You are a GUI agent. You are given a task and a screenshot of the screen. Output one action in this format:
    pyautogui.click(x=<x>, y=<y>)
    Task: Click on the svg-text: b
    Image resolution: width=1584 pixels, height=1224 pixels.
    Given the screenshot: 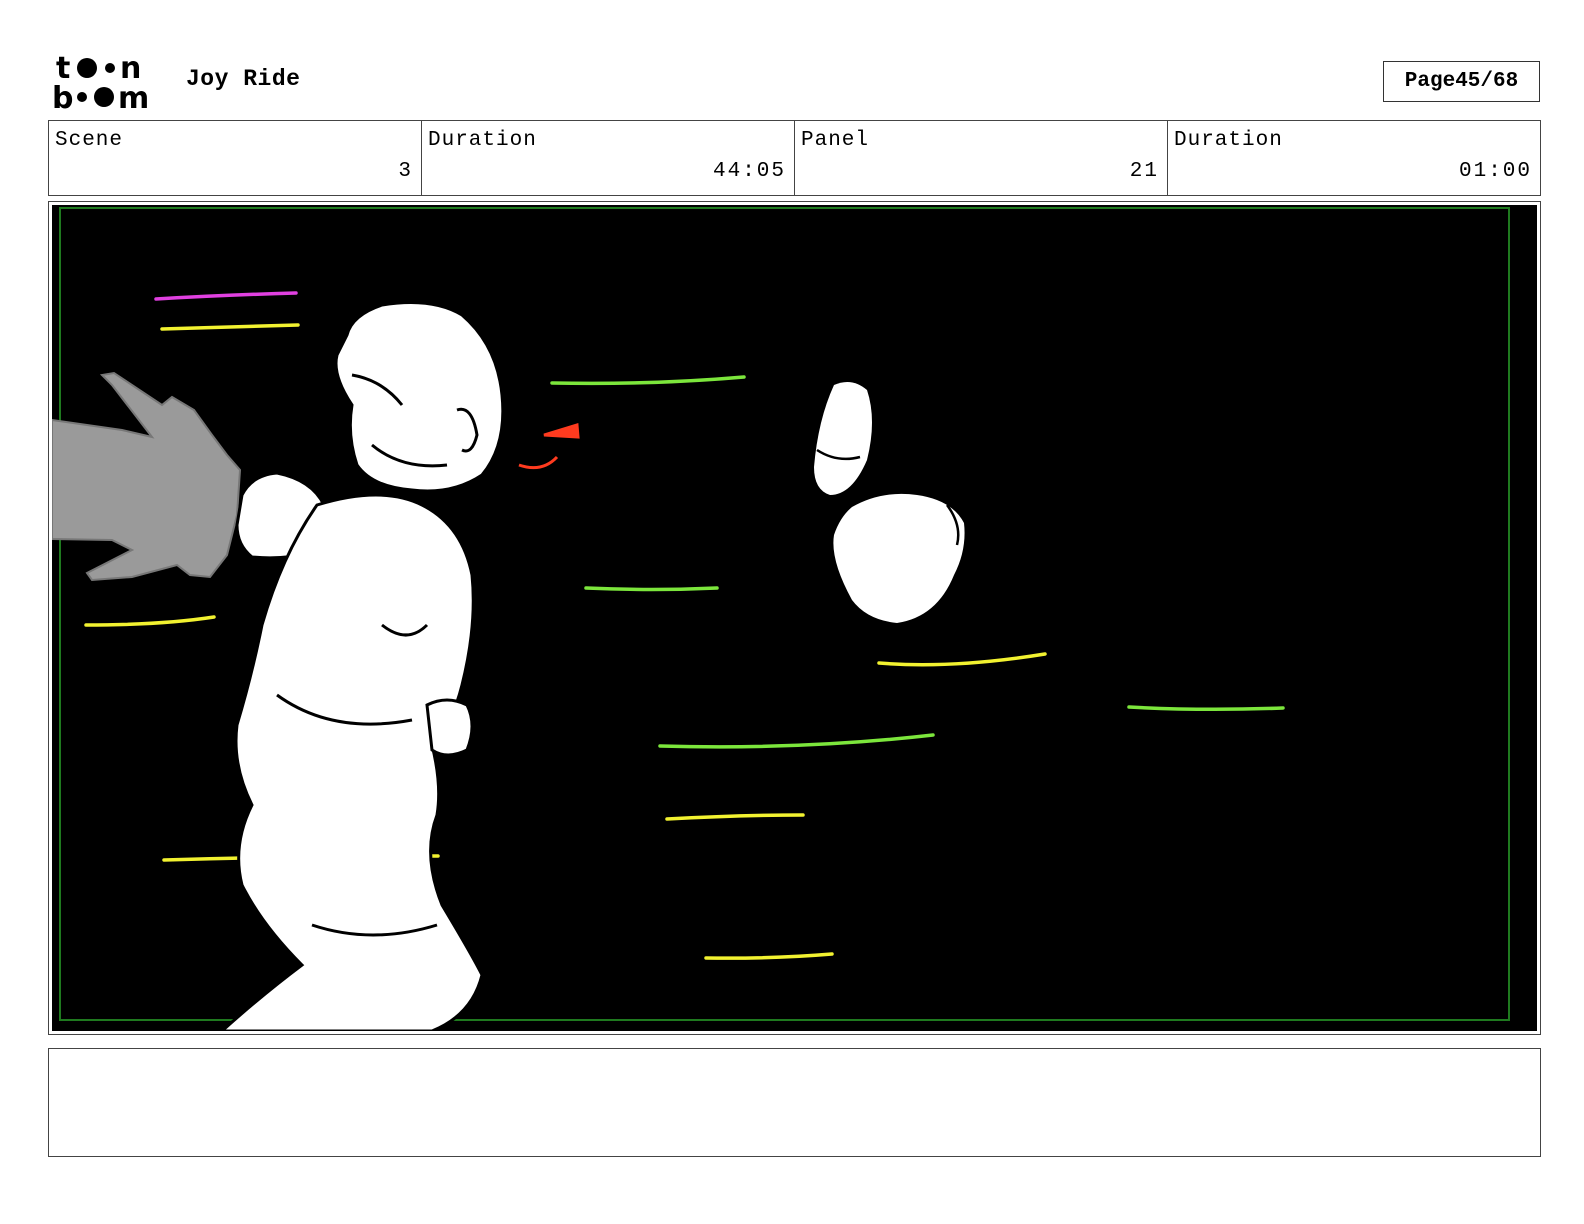 What is the action you would take?
    pyautogui.click(x=62, y=96)
    